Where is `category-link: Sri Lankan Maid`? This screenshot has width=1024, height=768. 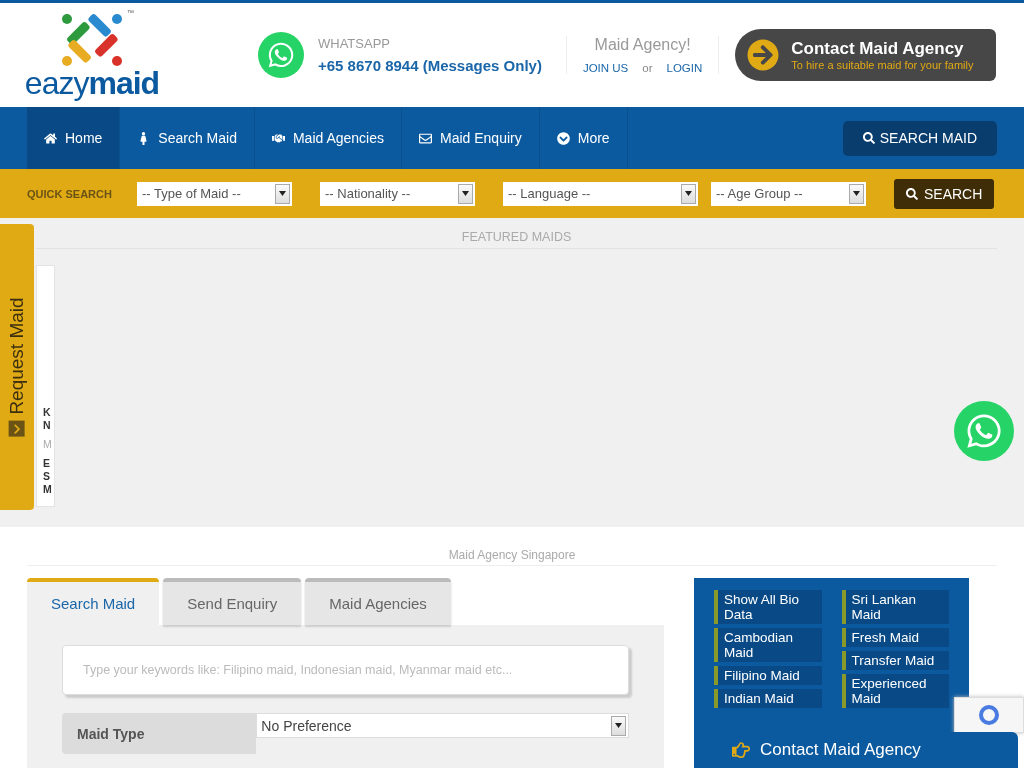 category-link: Sri Lankan Maid is located at coordinates (895, 607).